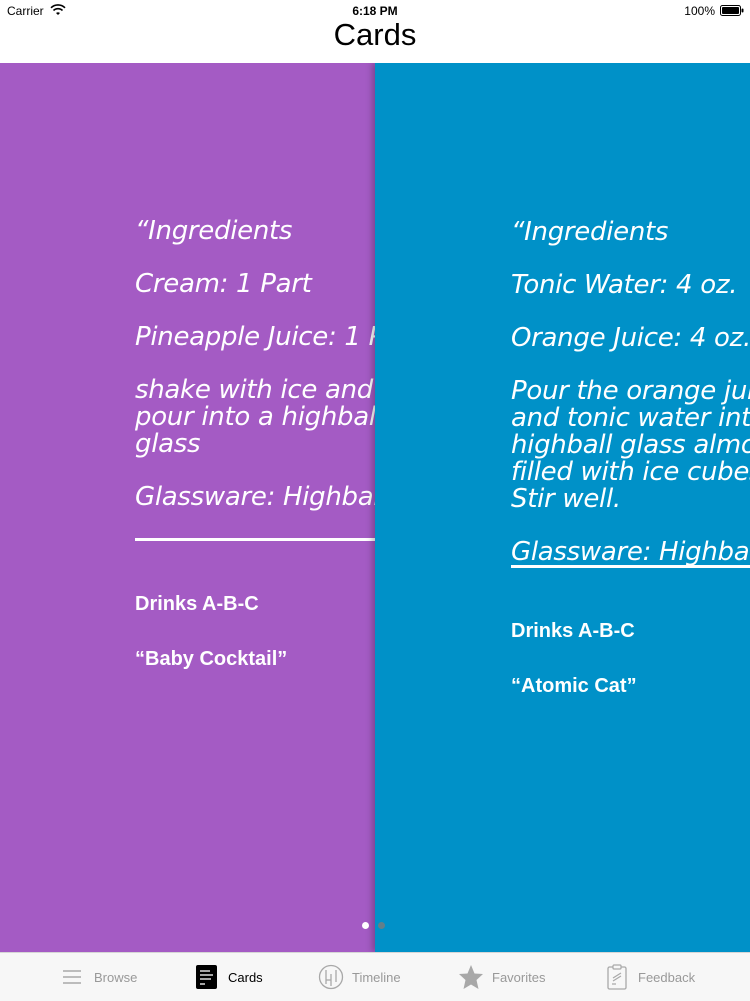 This screenshot has width=750, height=1001. Describe the element at coordinates (519, 977) in the screenshot. I see `tab-label: Favorites` at that location.